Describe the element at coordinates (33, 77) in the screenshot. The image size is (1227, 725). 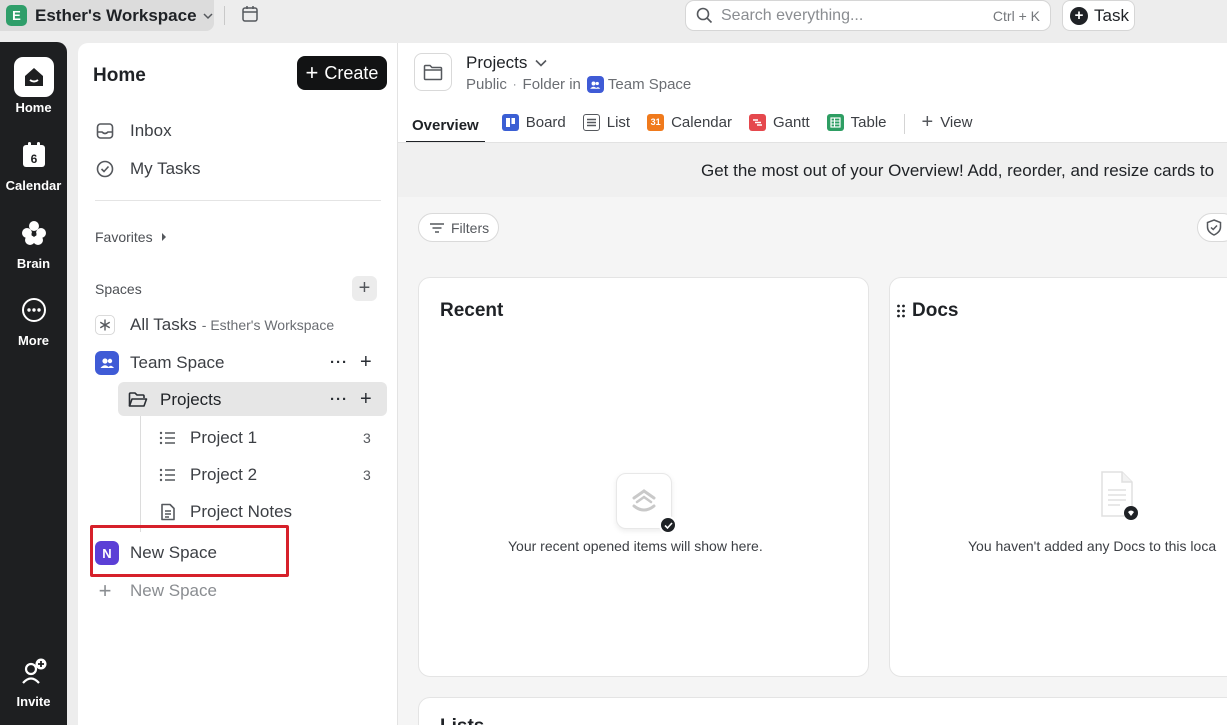
I see `home-icon` at that location.